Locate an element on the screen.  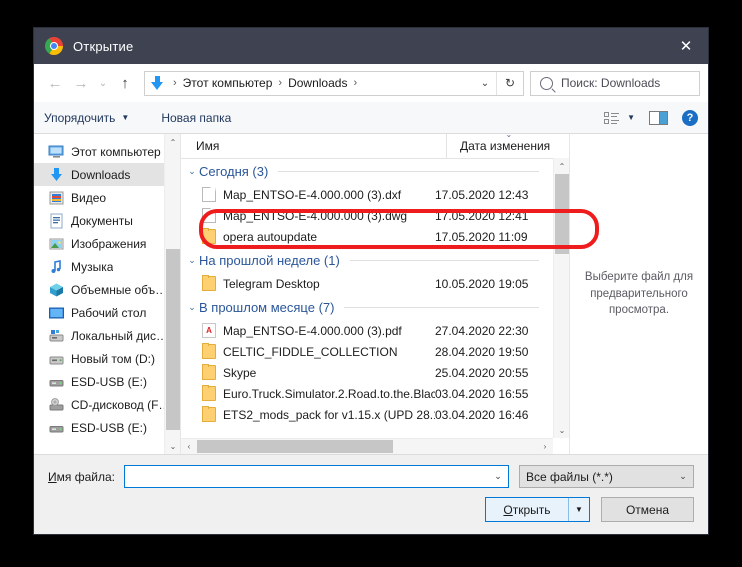
scroll-right-icon: › is located at coordinates (545, 446).